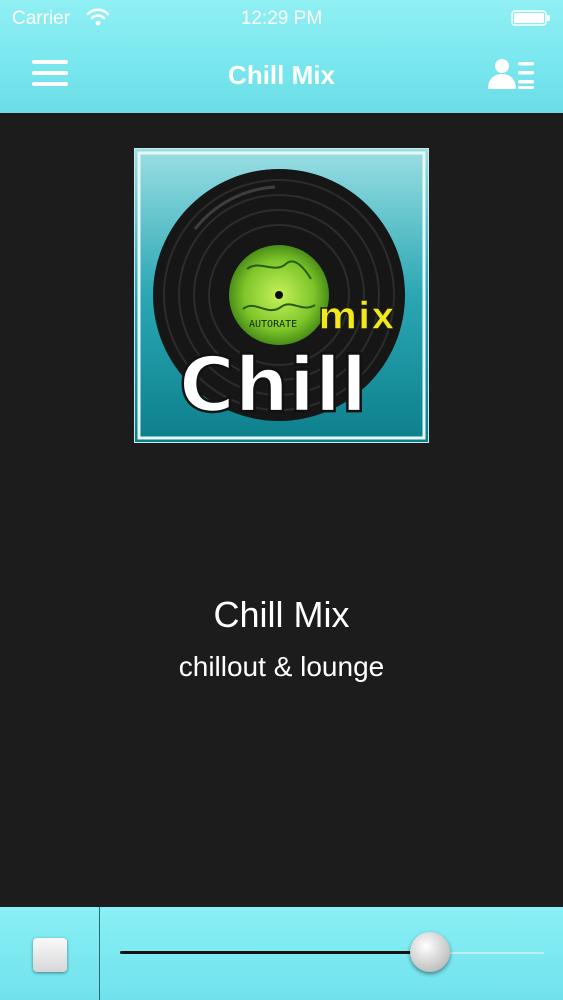 This screenshot has width=563, height=1000. What do you see at coordinates (356, 316) in the screenshot?
I see `artwork-mix-text: mix` at bounding box center [356, 316].